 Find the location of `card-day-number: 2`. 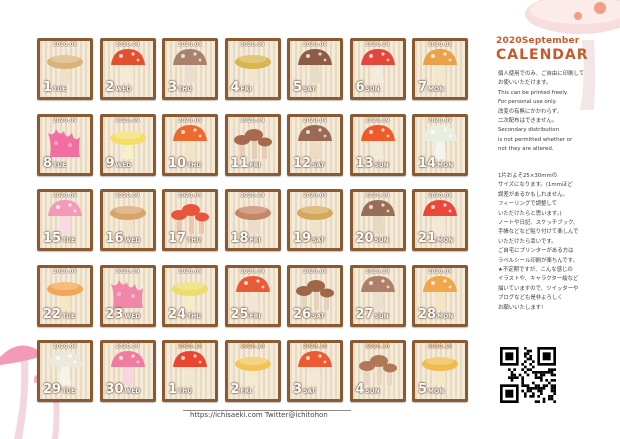

card-day-number: 2 is located at coordinates (110, 87).